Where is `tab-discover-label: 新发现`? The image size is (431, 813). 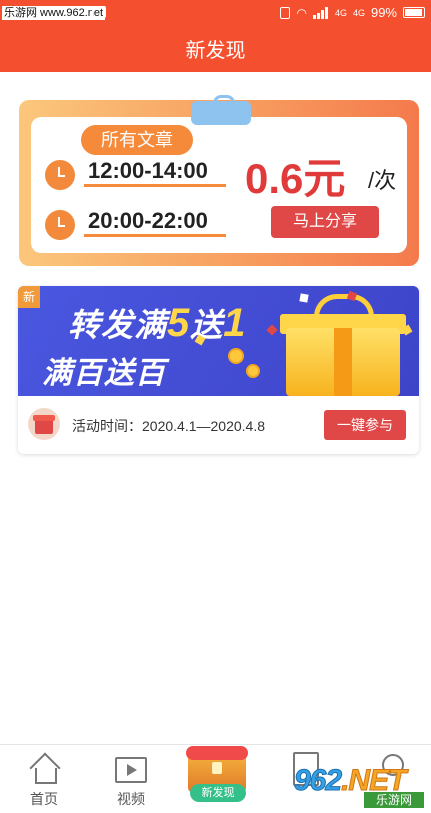
tab-discover-label: 新发现 is located at coordinates (218, 793).